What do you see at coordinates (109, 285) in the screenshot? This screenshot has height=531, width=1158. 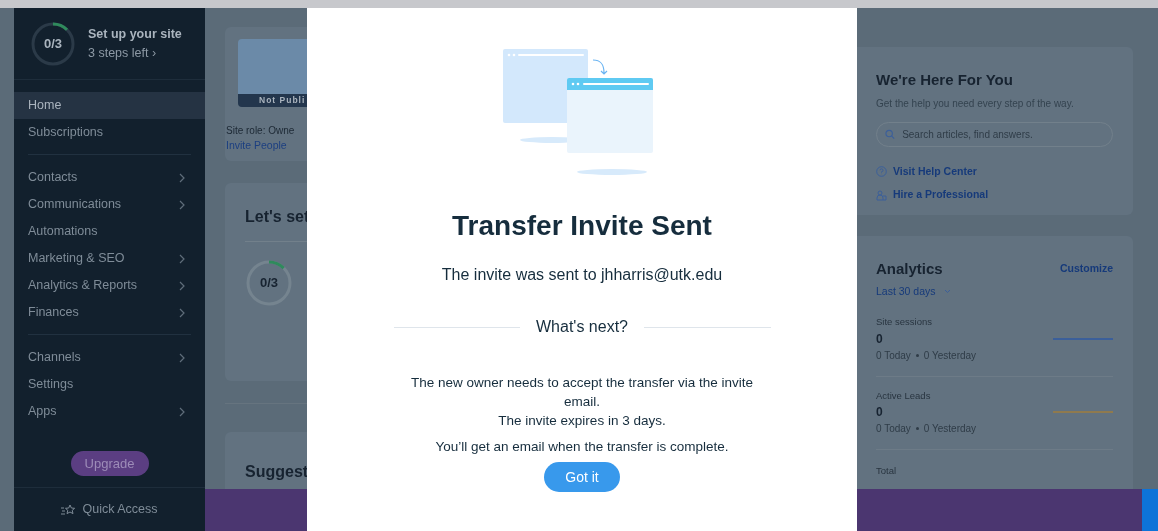 I see `sidebar-item: Analytics & Reports` at bounding box center [109, 285].